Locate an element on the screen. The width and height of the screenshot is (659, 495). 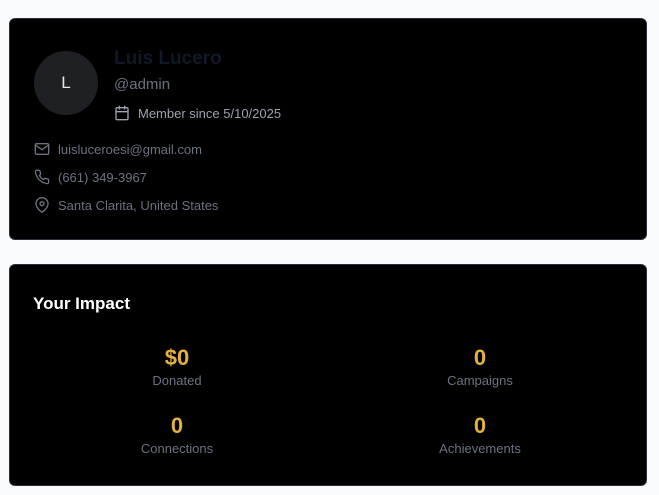
profile-username: @admin is located at coordinates (142, 84).